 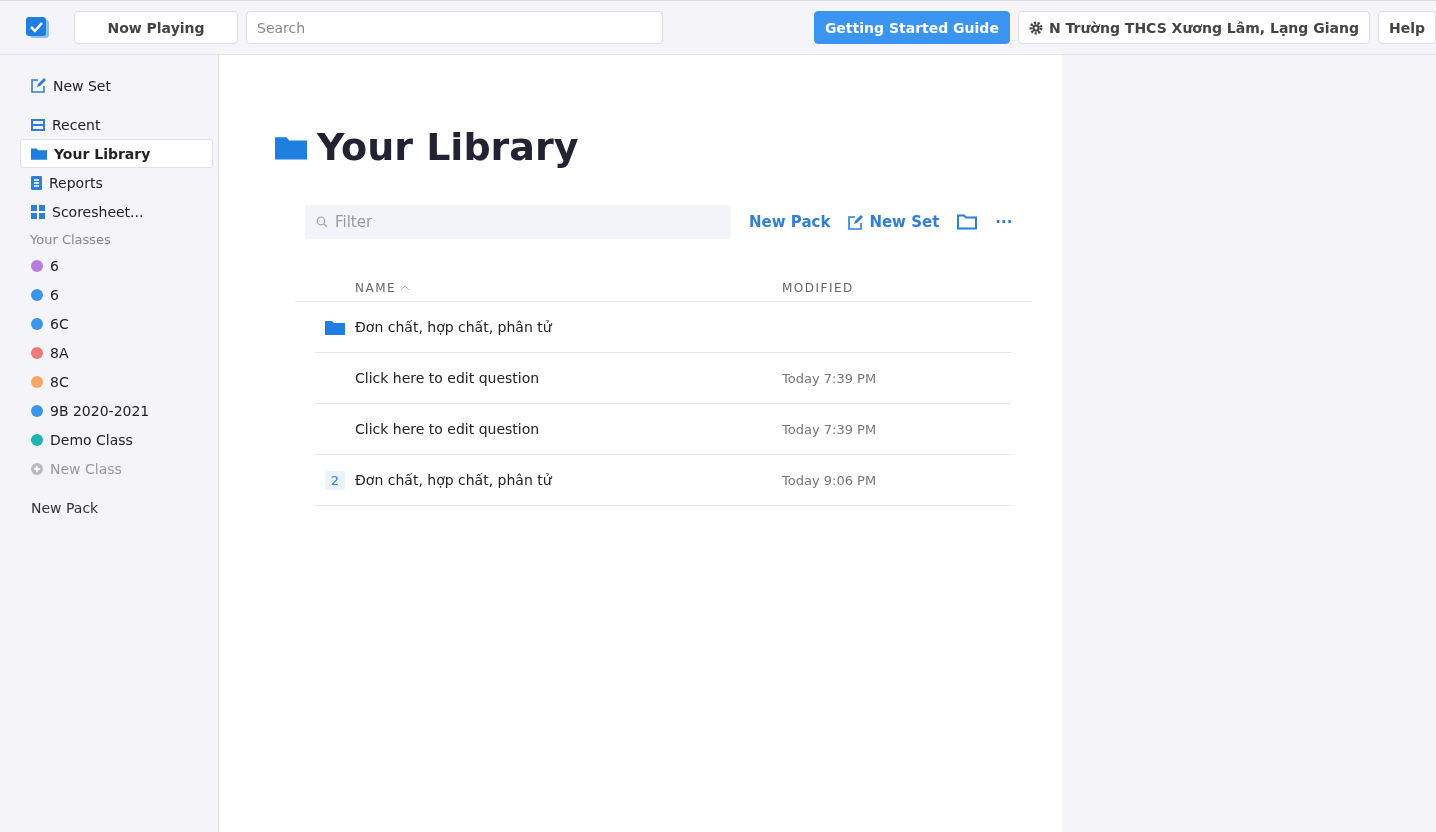 What do you see at coordinates (116, 323) in the screenshot?
I see `class-item: 6C` at bounding box center [116, 323].